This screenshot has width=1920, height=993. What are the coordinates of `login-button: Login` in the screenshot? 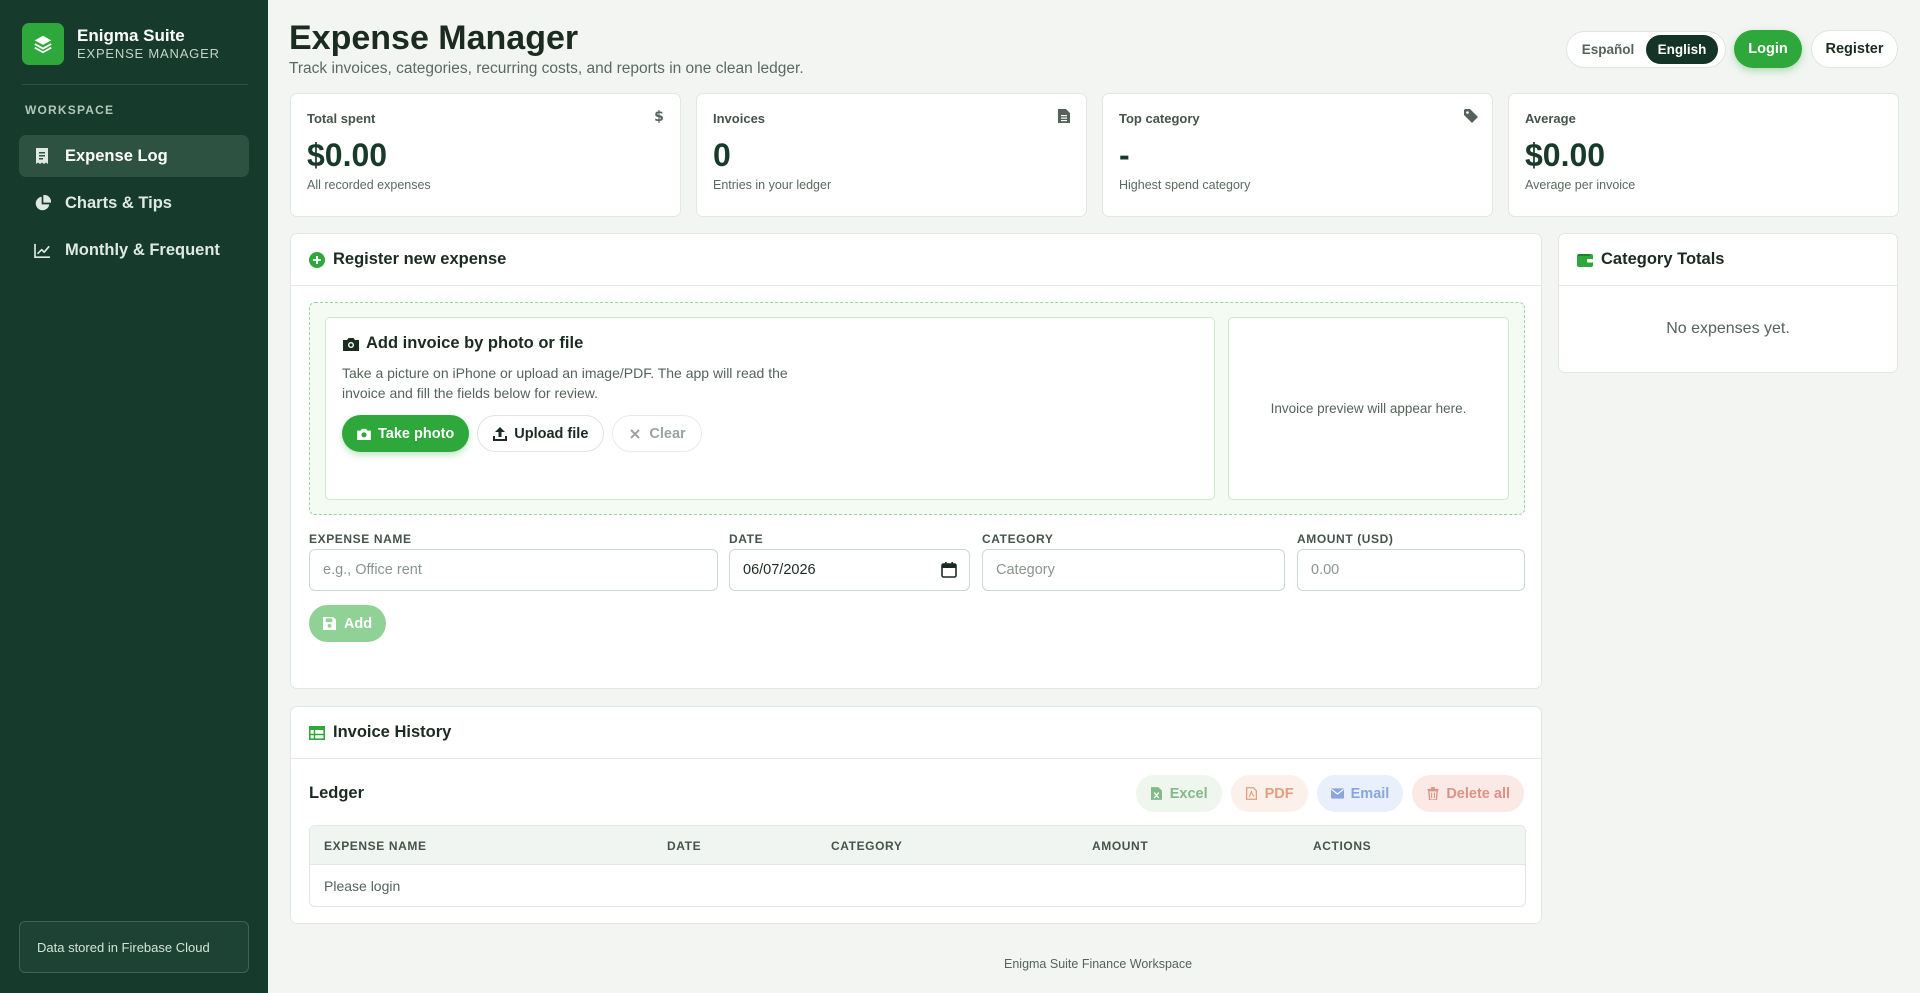 It's located at (1768, 49).